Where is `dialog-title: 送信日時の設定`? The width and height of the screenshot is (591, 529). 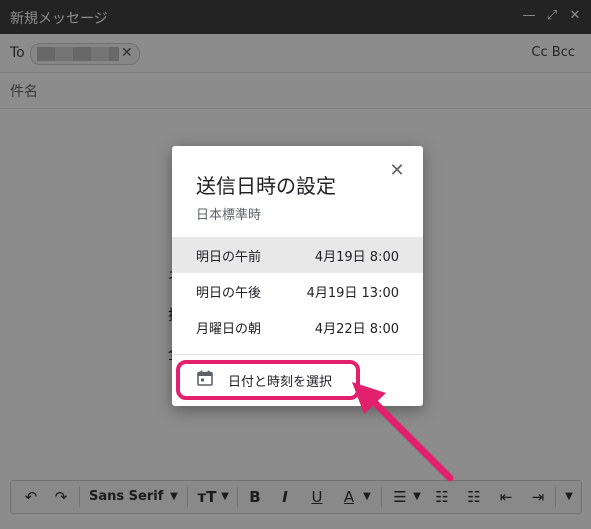
dialog-title: 送信日時の設定 is located at coordinates (266, 186).